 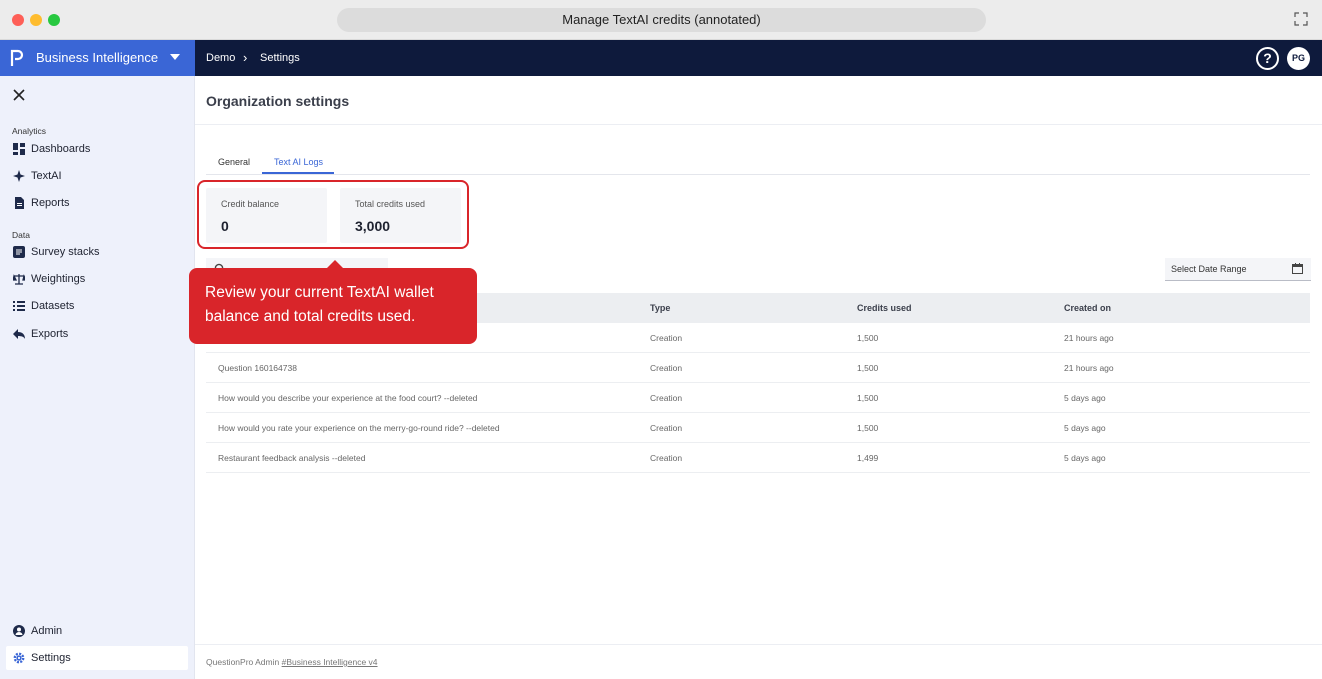 I want to click on sidebar-item-label: Survey stacks, so click(x=65, y=252).